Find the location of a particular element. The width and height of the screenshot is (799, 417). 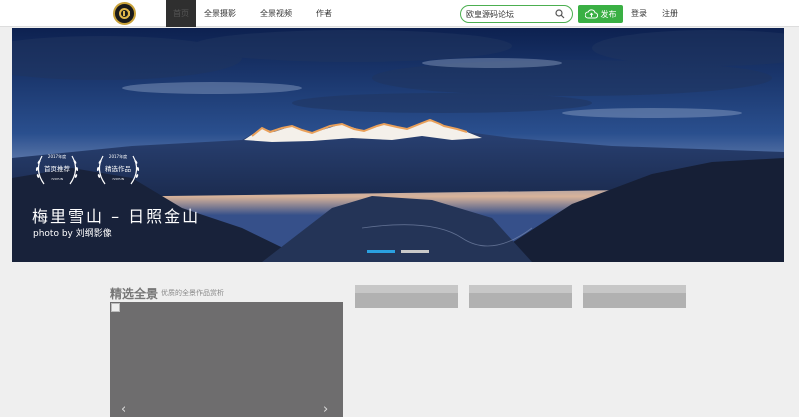

nav-item-panorama-video: 全景视频 is located at coordinates (276, 13).